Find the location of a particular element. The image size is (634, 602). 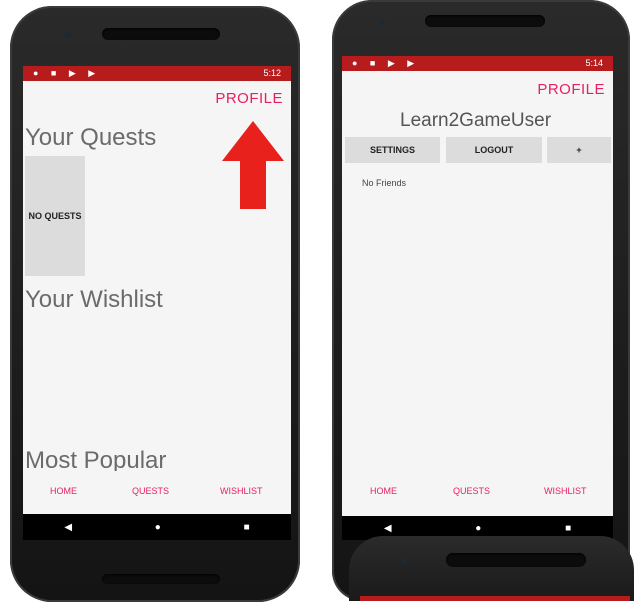

status-bar: ● ■ ▶ ▶ 5:12 is located at coordinates (157, 73).